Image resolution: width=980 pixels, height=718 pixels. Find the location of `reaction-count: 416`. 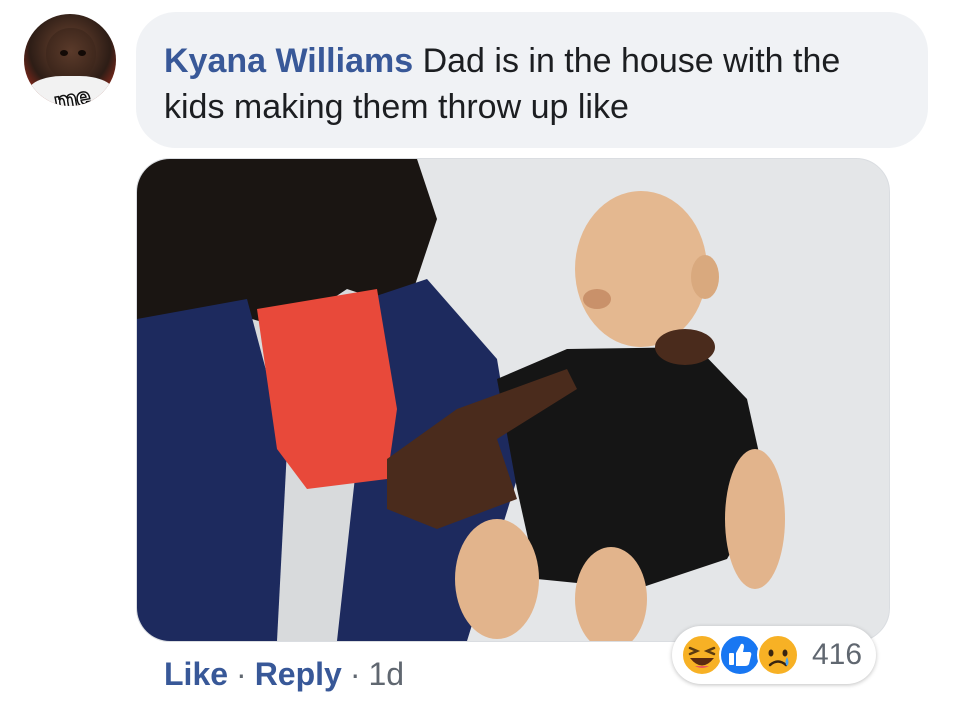

reaction-count: 416 is located at coordinates (837, 654).